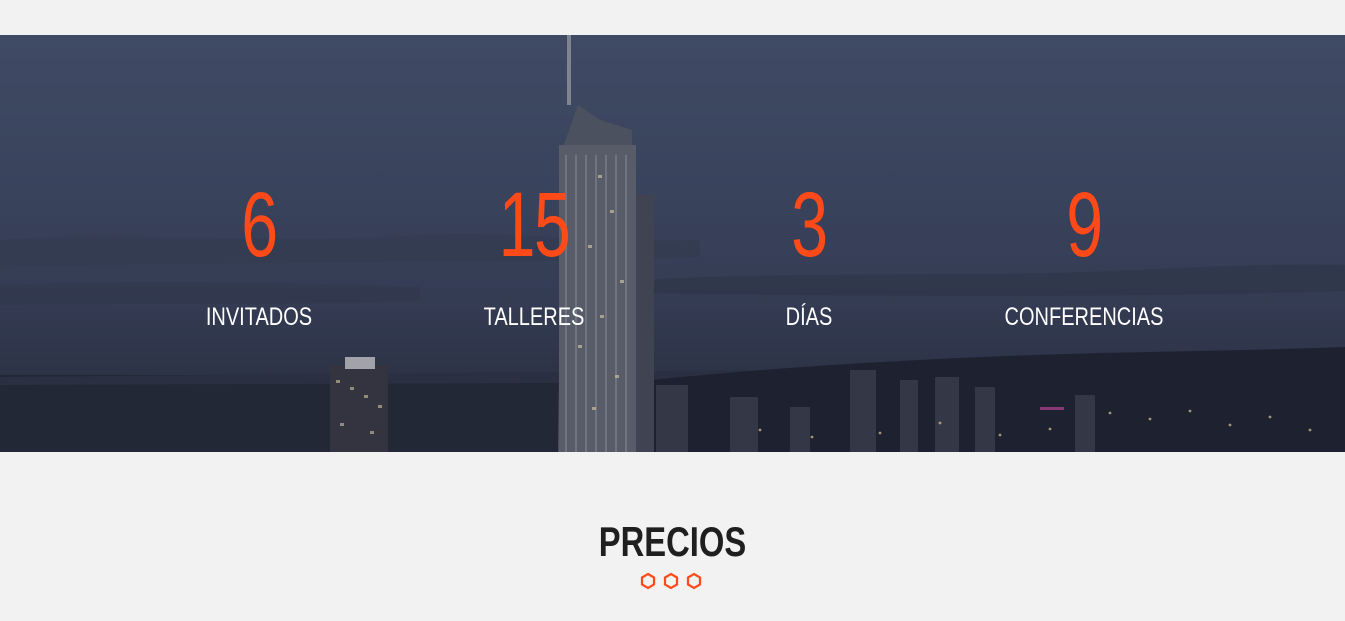  I want to click on stat-number: 3, so click(809, 225).